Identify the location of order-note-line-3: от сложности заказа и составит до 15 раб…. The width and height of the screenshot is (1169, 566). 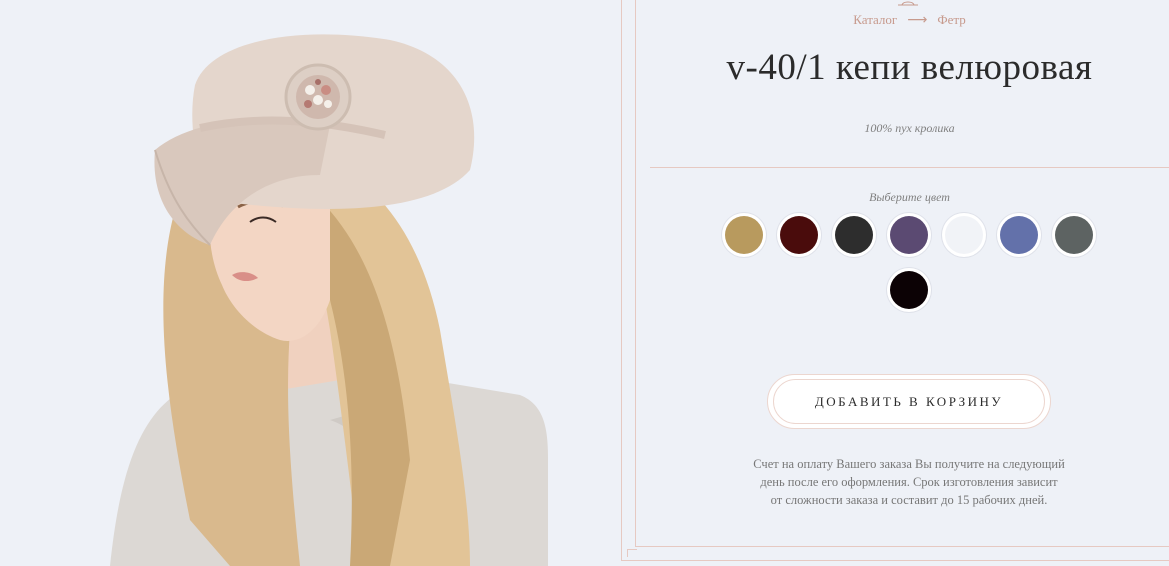
(909, 500).